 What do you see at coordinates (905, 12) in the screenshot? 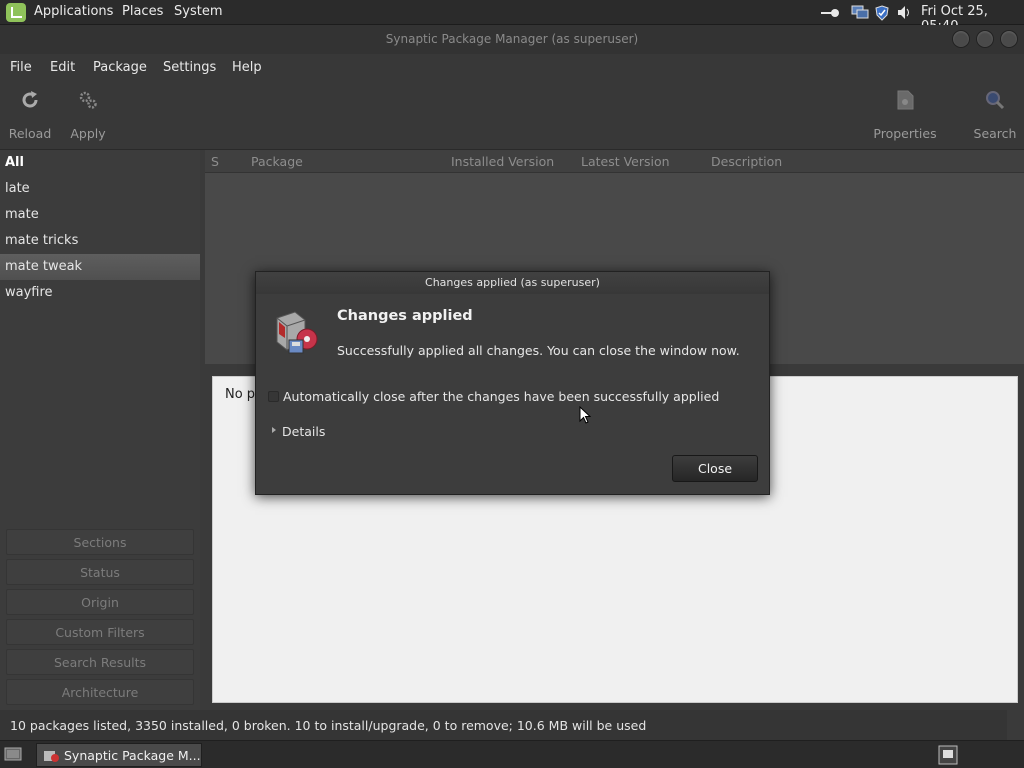
I see `volume-icon` at bounding box center [905, 12].